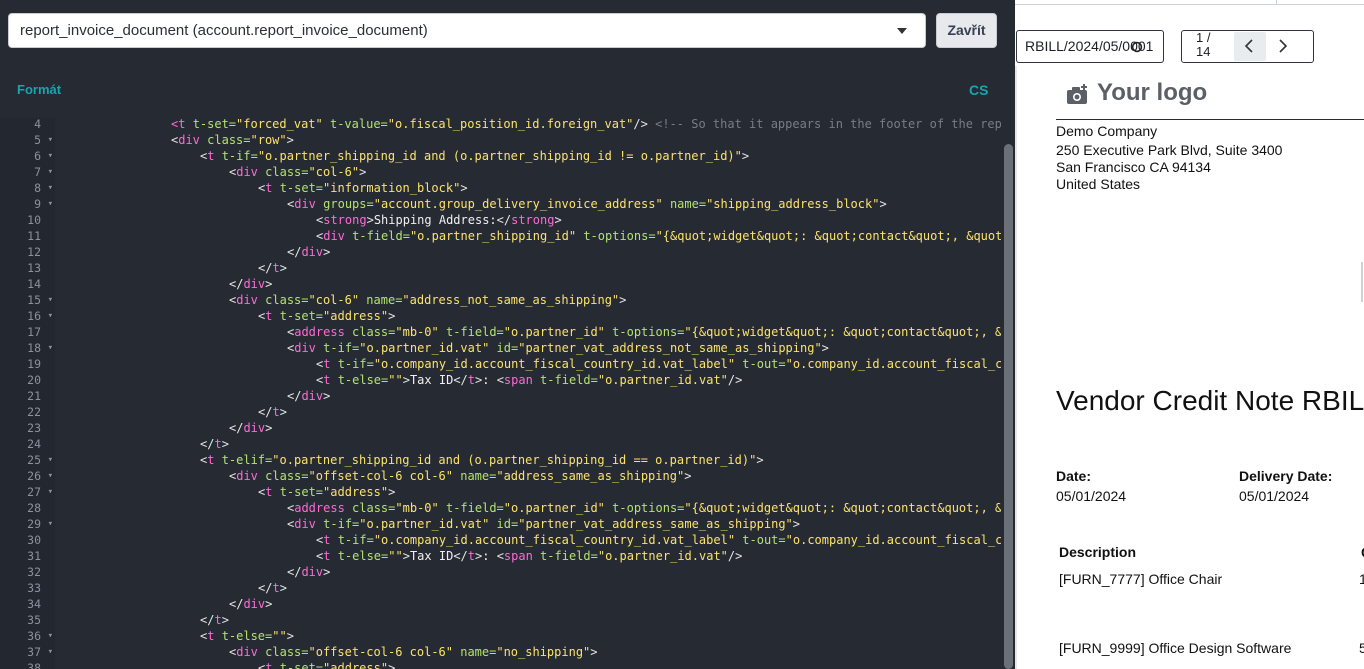 The image size is (1364, 669). What do you see at coordinates (978, 90) in the screenshot?
I see `language-button: CS` at bounding box center [978, 90].